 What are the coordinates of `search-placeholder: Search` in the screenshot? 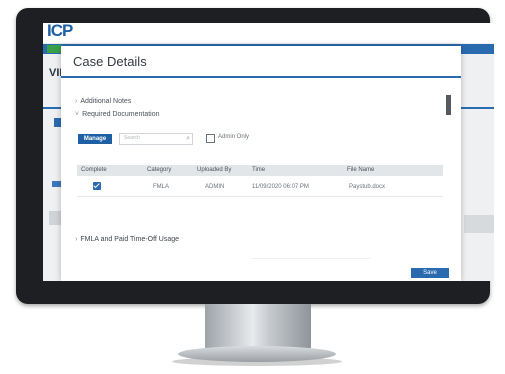 It's located at (132, 138).